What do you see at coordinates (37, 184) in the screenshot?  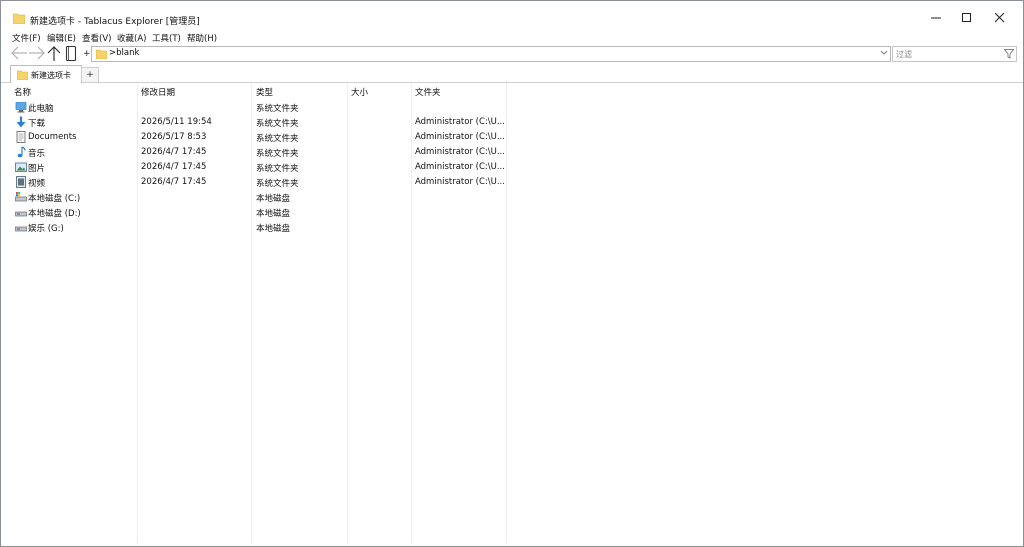 I see `row-name: 视频` at bounding box center [37, 184].